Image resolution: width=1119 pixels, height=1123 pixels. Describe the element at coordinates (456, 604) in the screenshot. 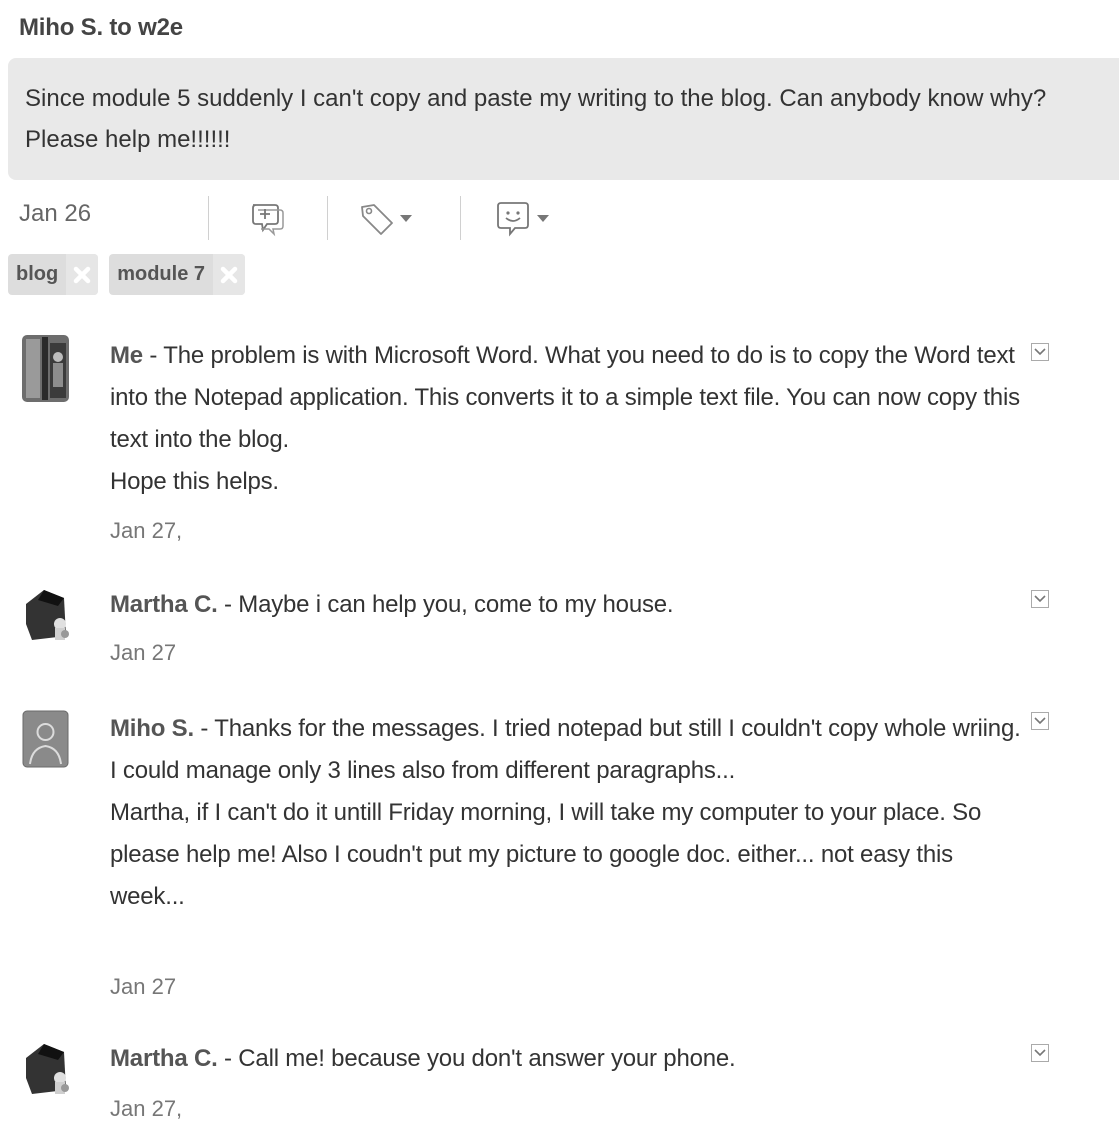

I see `comment-text: Maybe i can help you, come to my house.` at that location.